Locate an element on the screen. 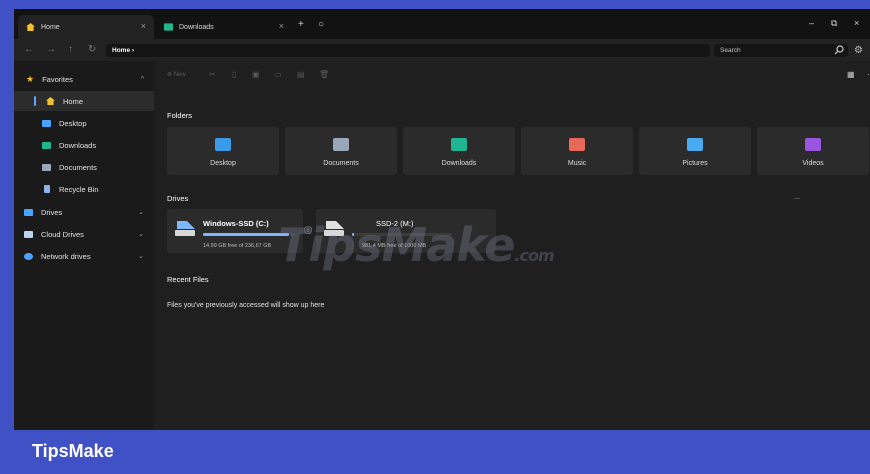 This screenshot has height=474, width=870. folder-label: Pictures is located at coordinates (695, 163).